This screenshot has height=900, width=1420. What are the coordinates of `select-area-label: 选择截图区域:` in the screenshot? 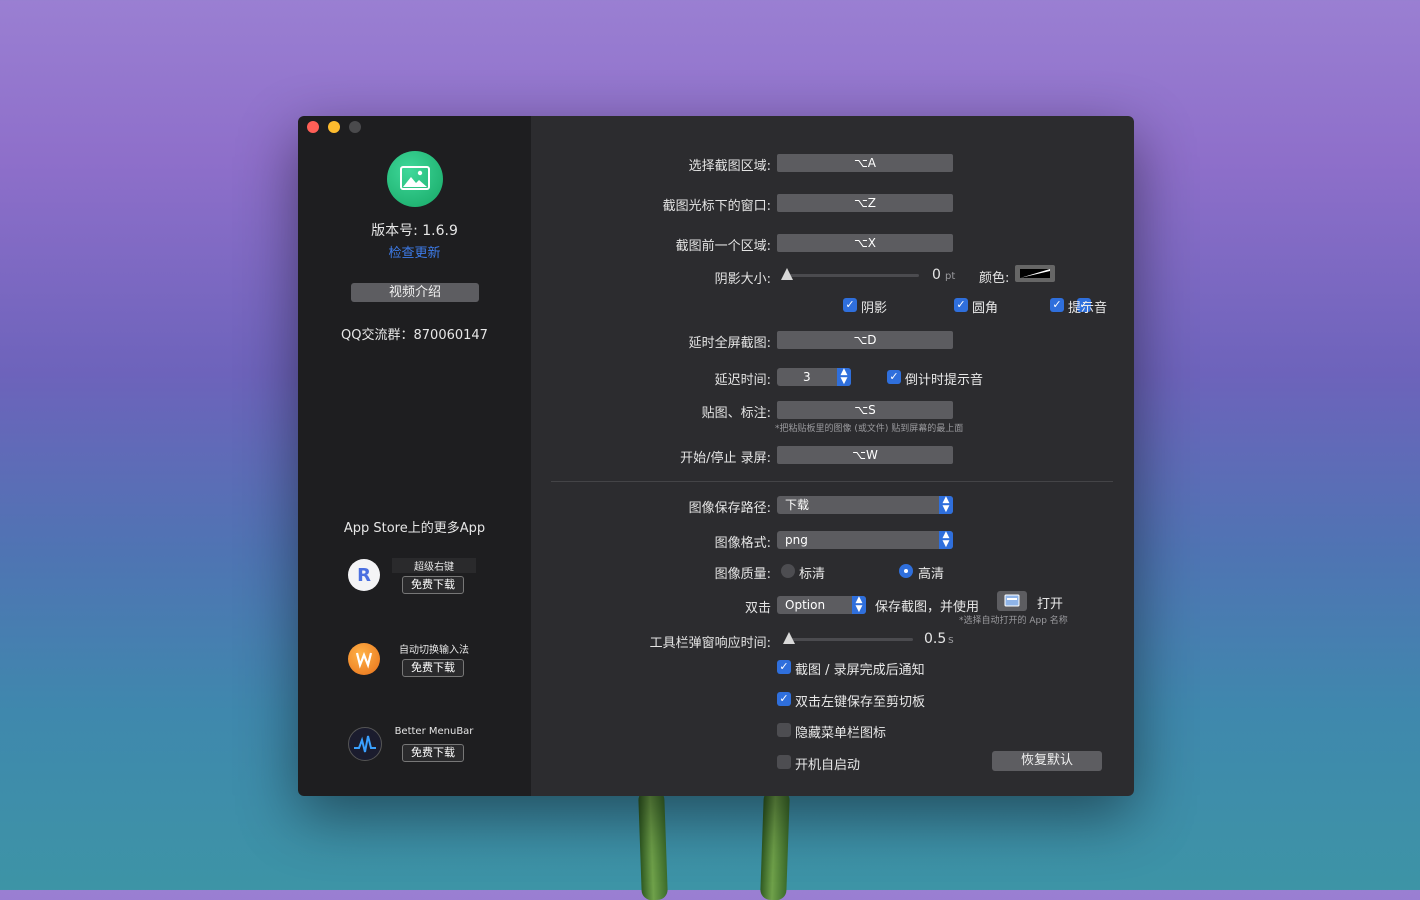 It's located at (729, 166).